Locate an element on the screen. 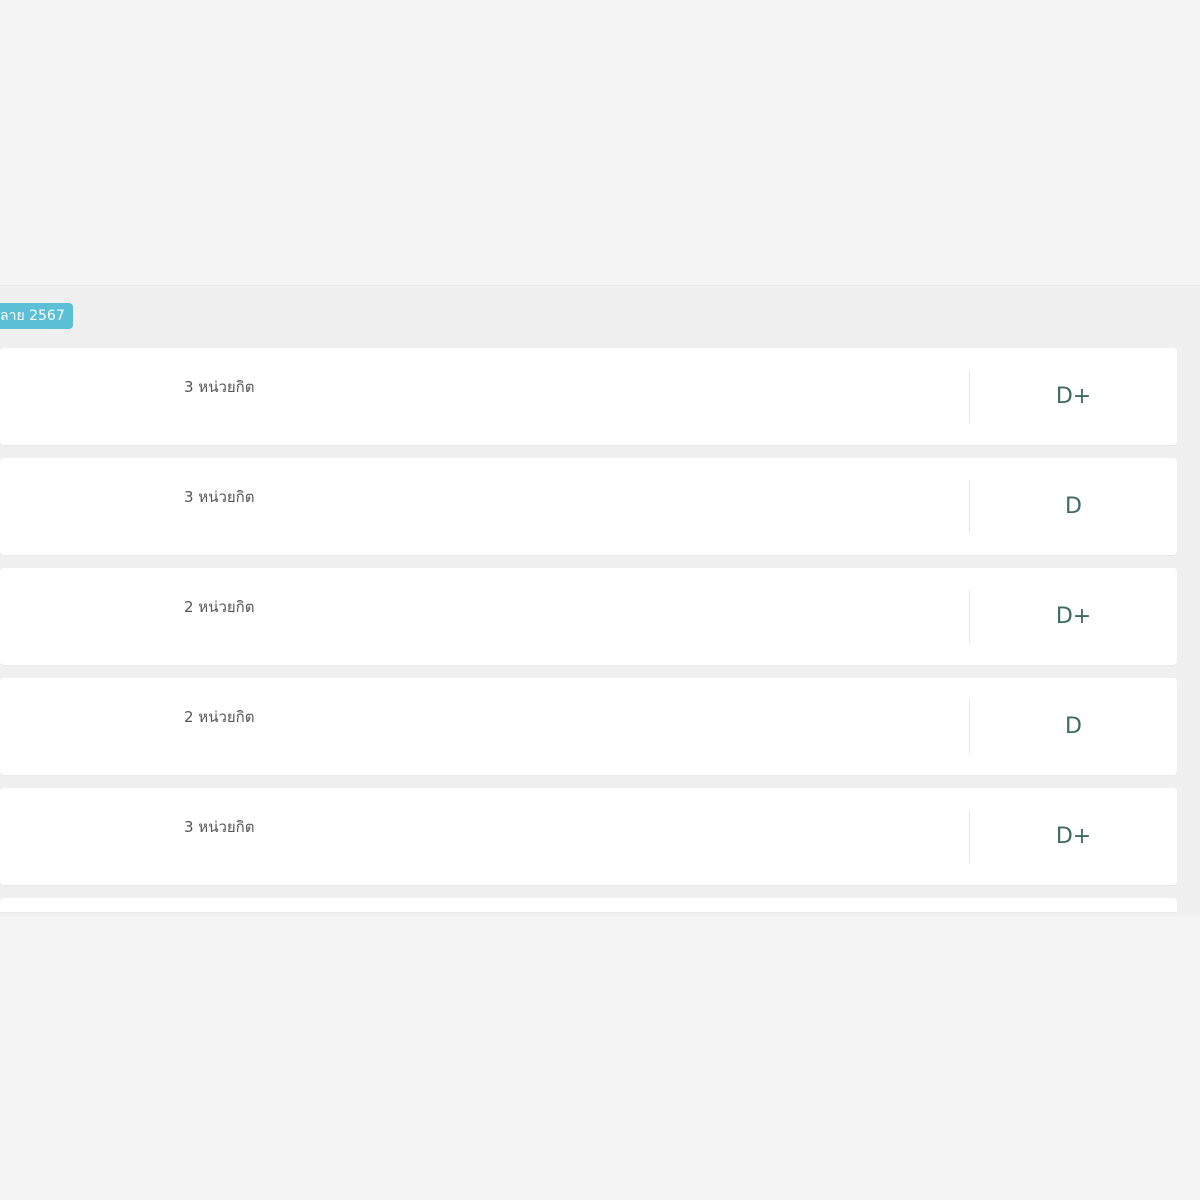 The width and height of the screenshot is (1200, 1200). course-row: 3 หน่วยกิต D is located at coordinates (588, 506).